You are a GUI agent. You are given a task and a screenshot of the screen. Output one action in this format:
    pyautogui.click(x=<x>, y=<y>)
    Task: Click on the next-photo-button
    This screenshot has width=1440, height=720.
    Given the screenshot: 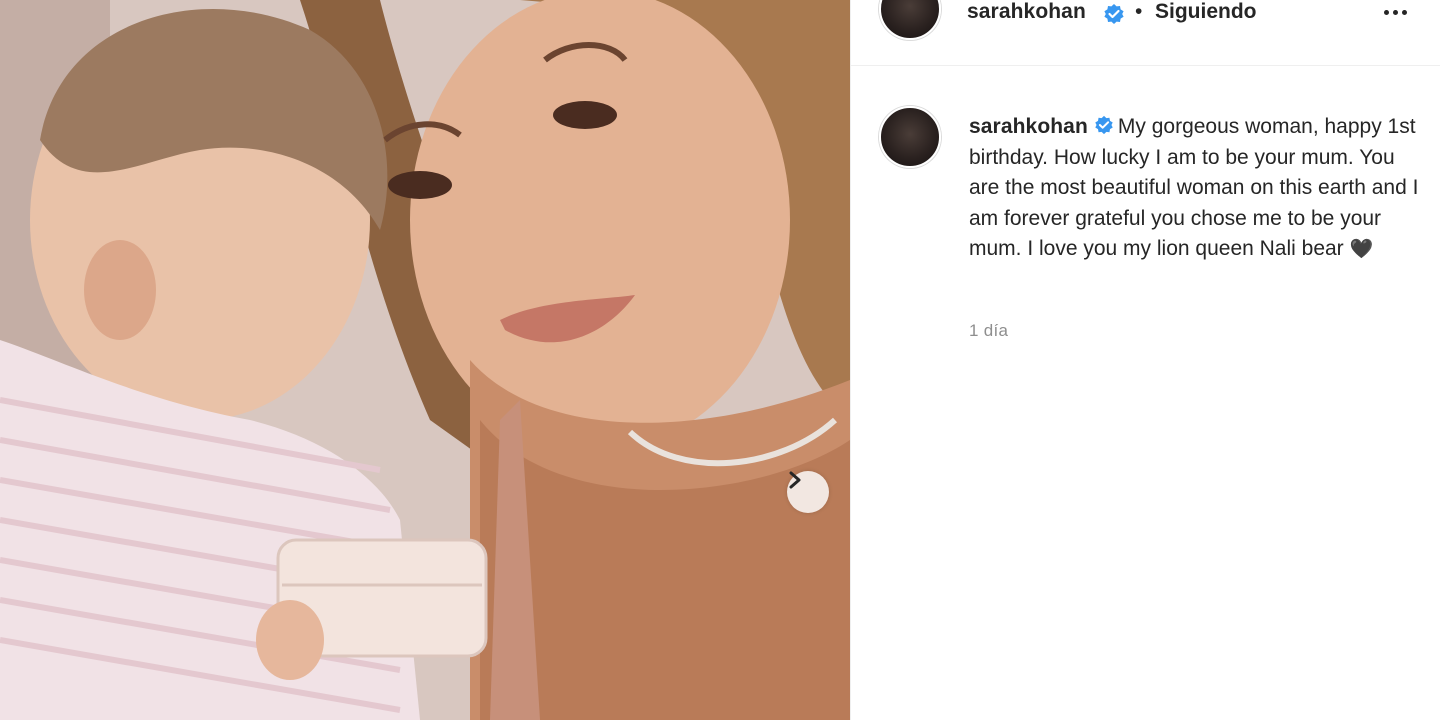 What is the action you would take?
    pyautogui.click(x=808, y=492)
    